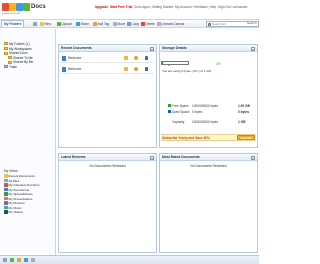 This screenshot has width=320, height=264. What do you see at coordinates (121, 24) in the screenshot?
I see `move-button-label: Move` at bounding box center [121, 24].